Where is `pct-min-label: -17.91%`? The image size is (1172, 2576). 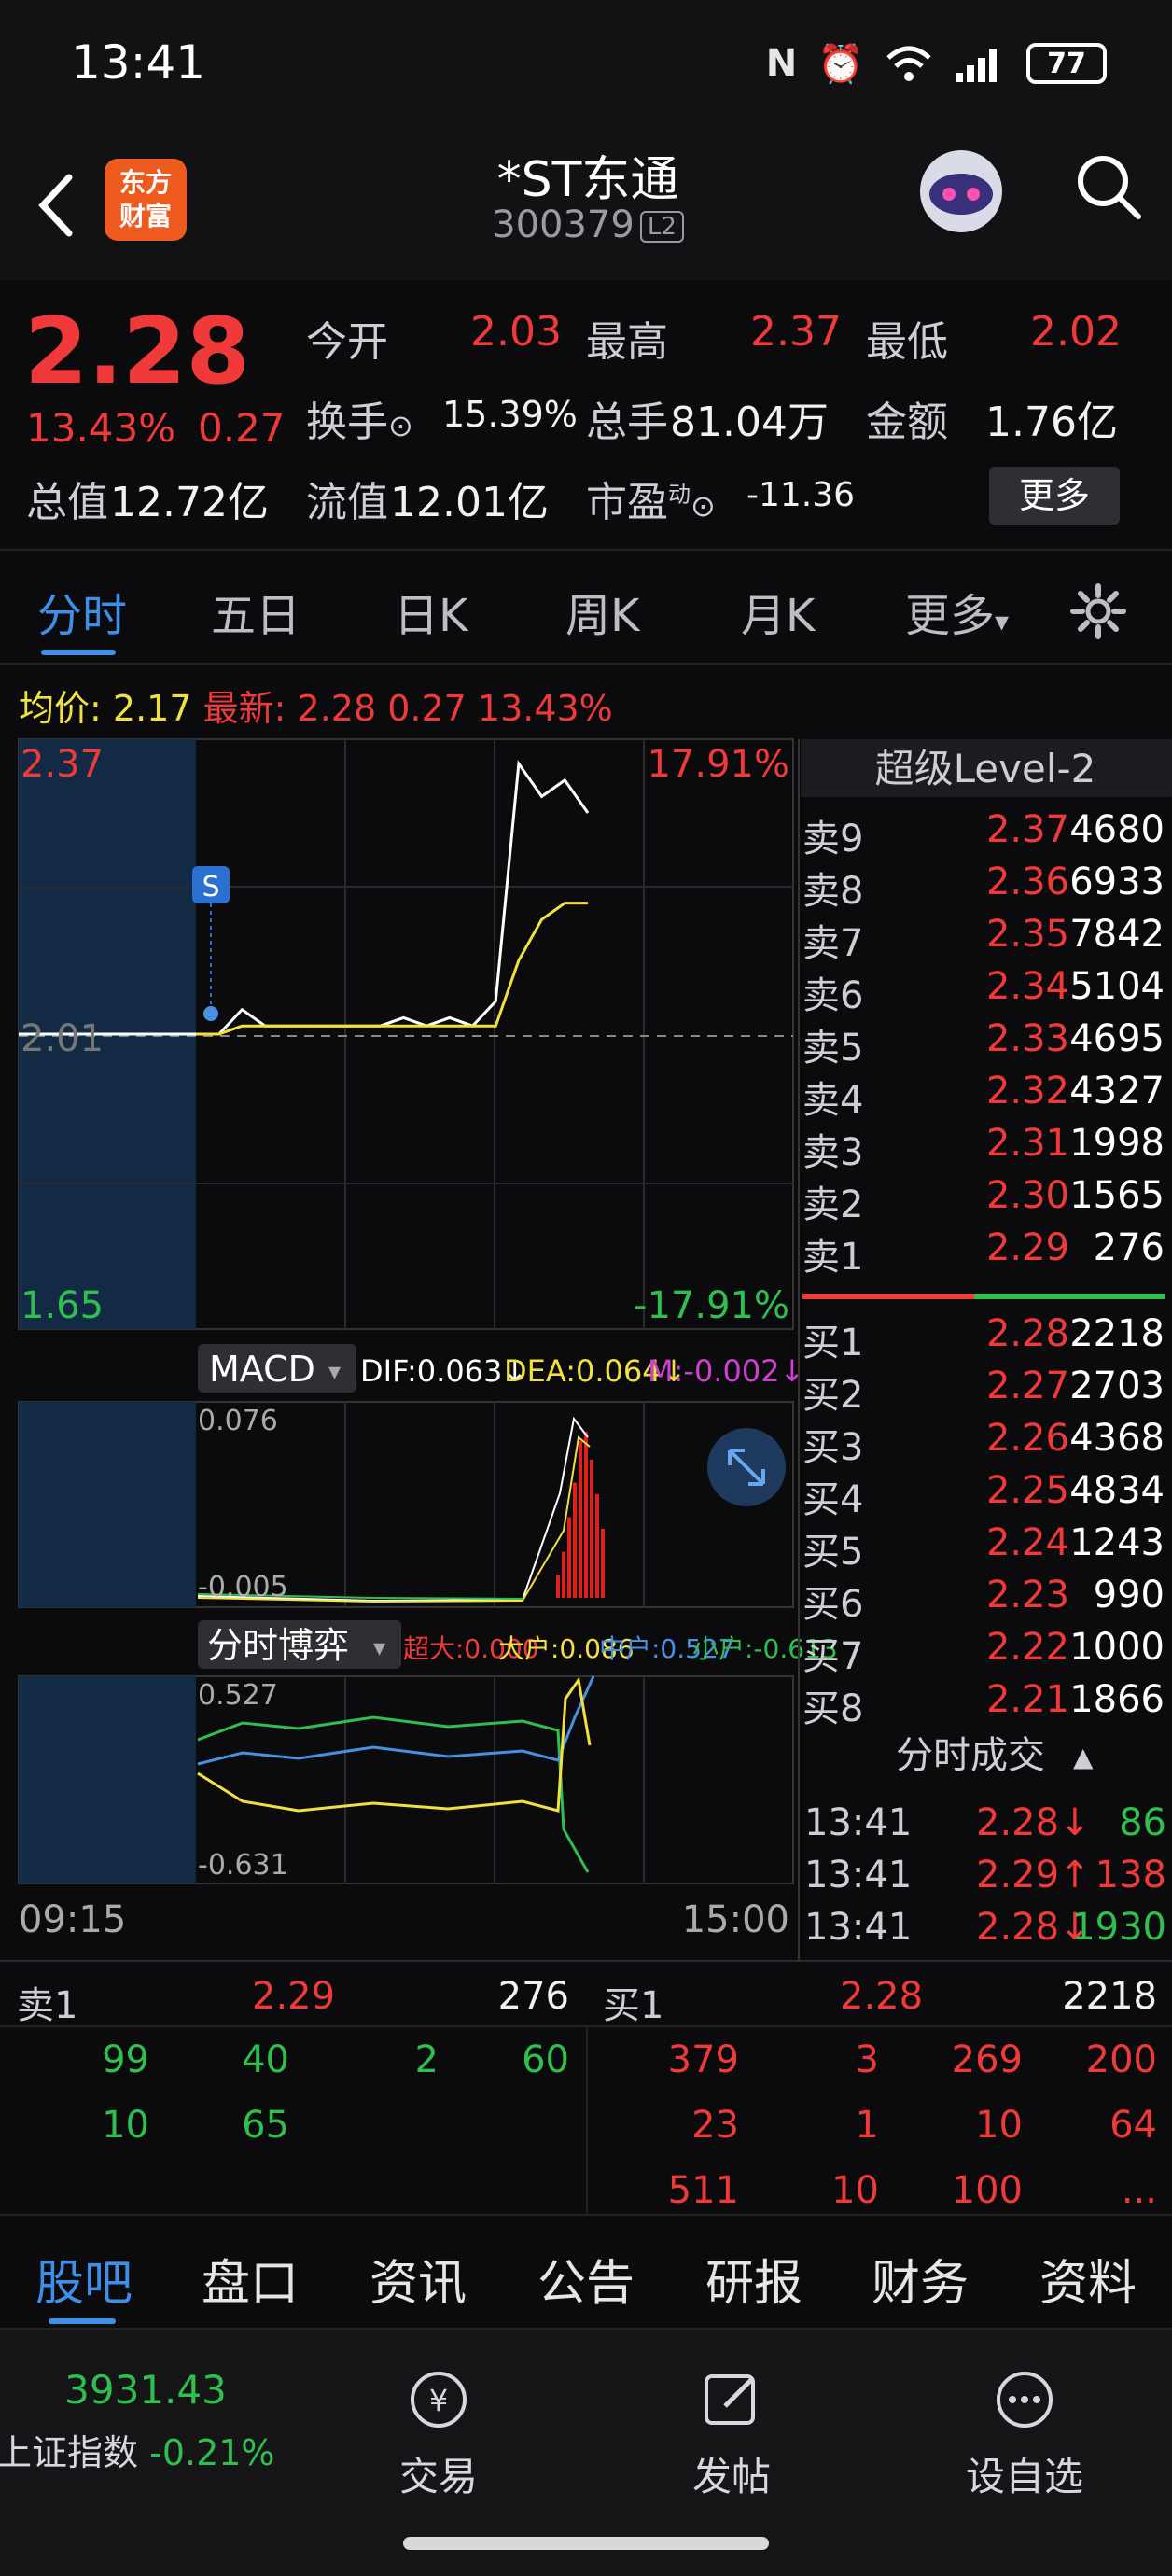 pct-min-label: -17.91% is located at coordinates (711, 1305).